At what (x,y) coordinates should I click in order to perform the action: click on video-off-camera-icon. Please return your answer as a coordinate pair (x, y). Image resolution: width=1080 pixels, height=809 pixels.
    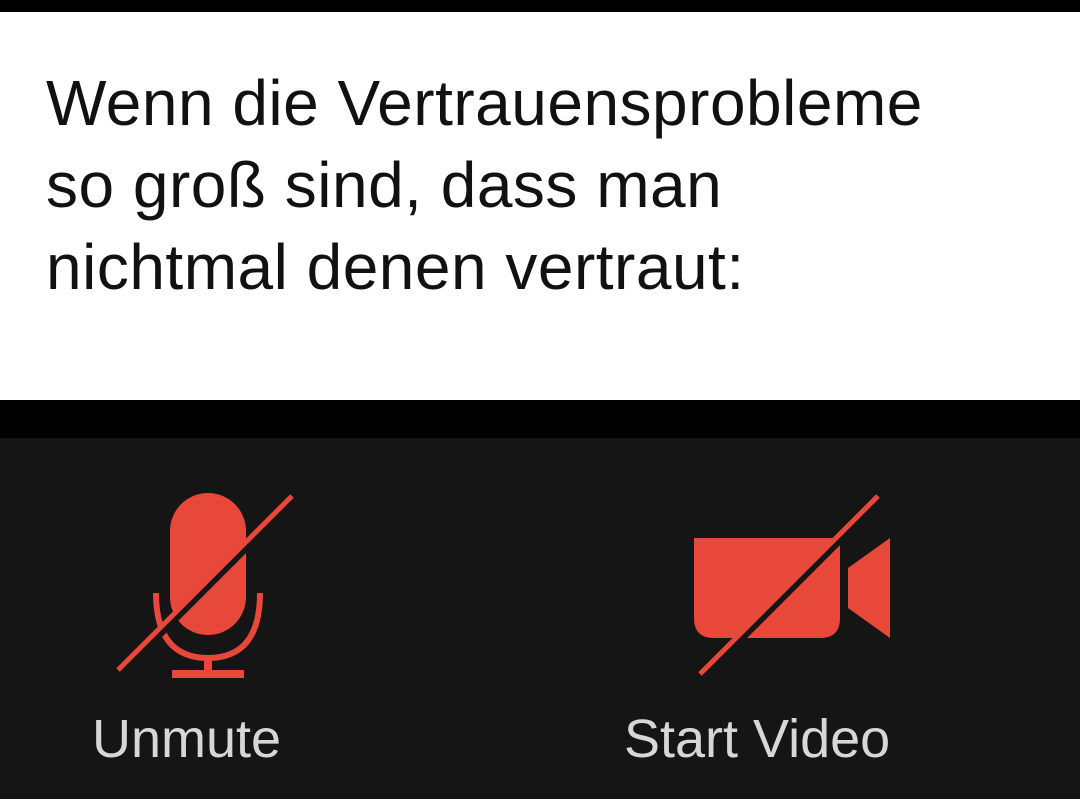
    Looking at the image, I should click on (792, 585).